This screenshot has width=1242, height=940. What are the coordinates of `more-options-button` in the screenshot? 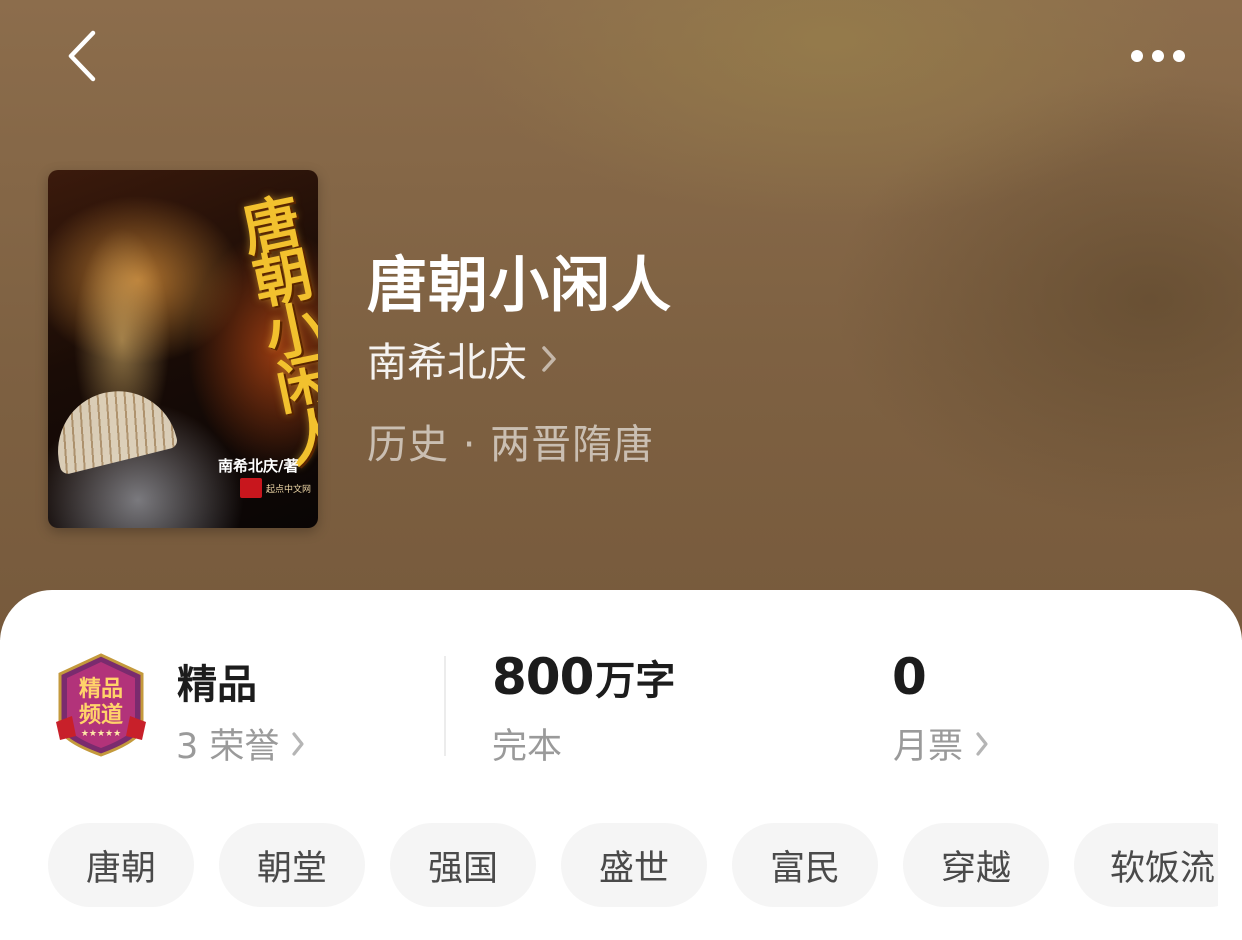 It's located at (1158, 56).